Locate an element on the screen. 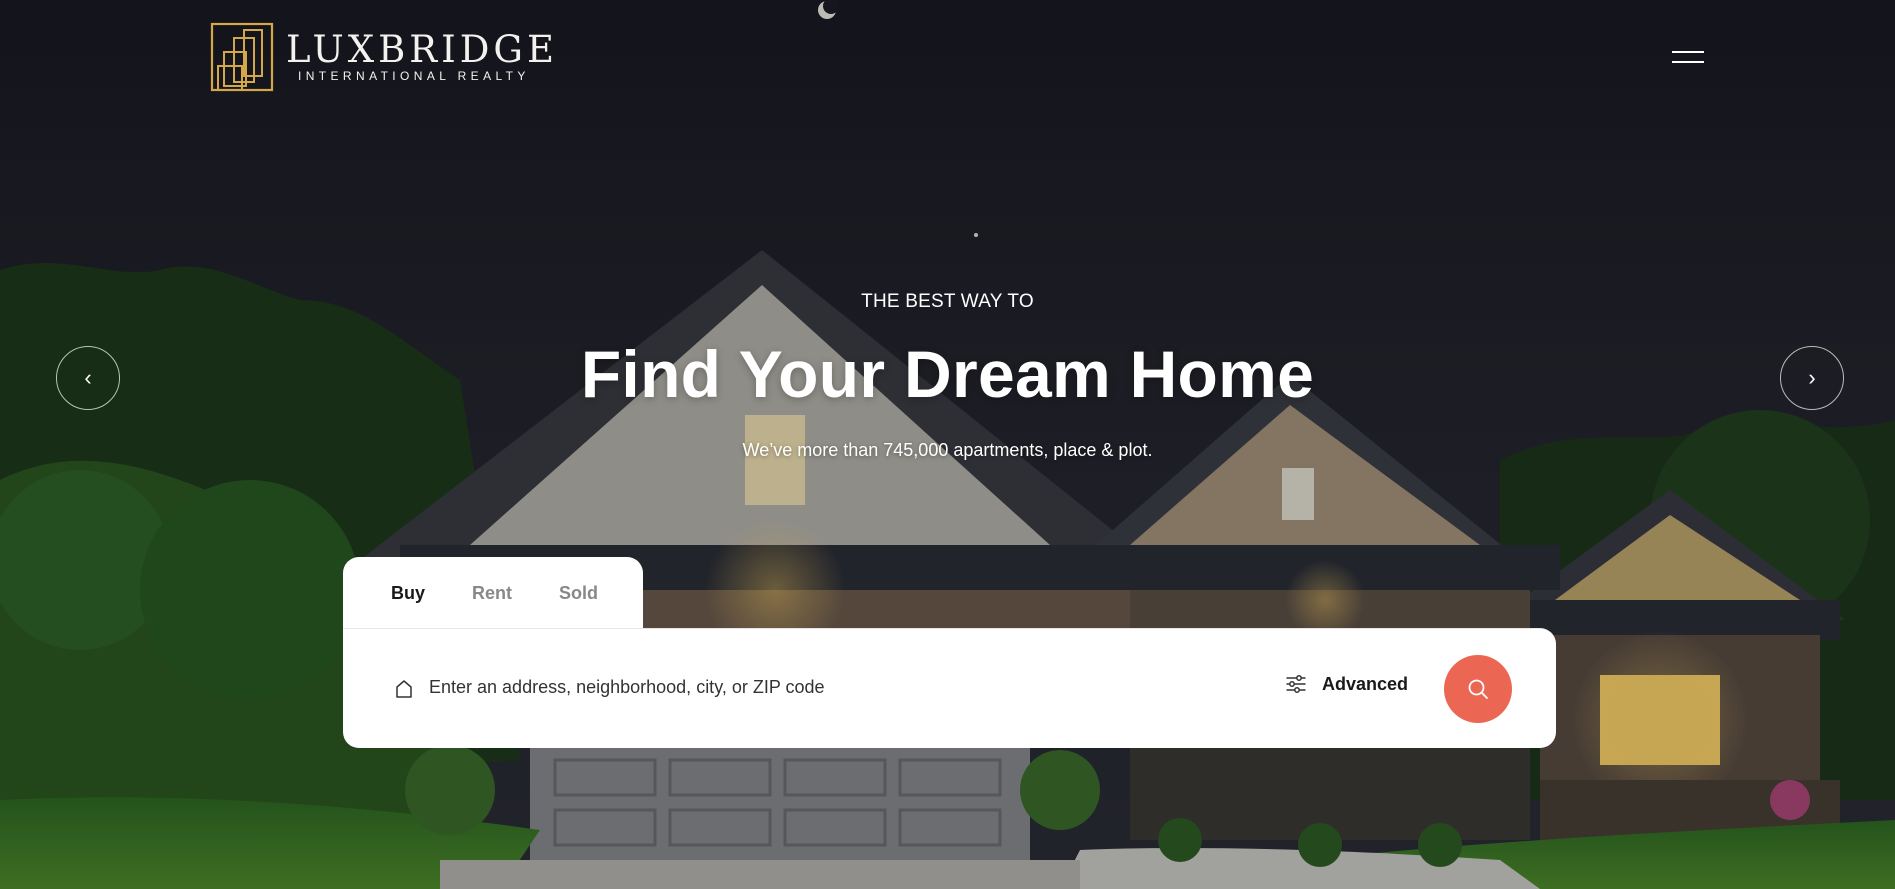  sliders-icon is located at coordinates (1296, 684).